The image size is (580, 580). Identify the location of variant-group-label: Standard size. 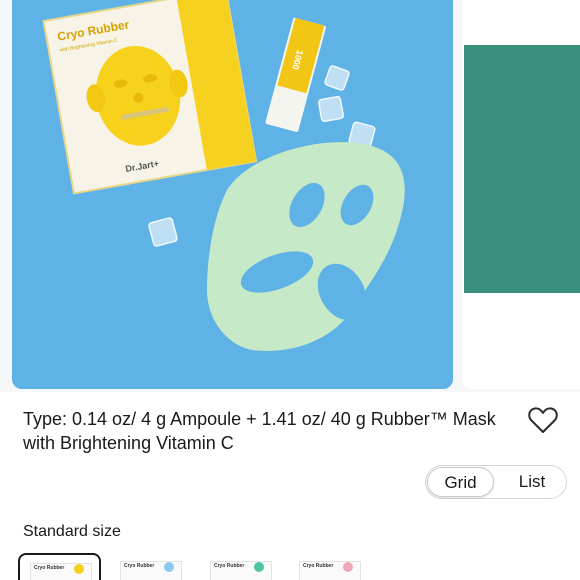
(72, 531).